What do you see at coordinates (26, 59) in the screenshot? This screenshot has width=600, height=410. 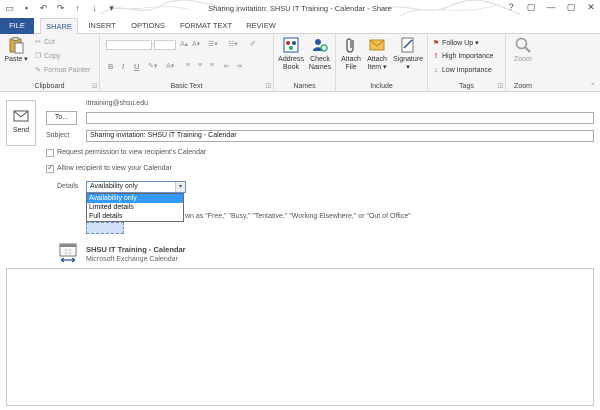 I see `paste-dropdown-icon: ▾` at bounding box center [26, 59].